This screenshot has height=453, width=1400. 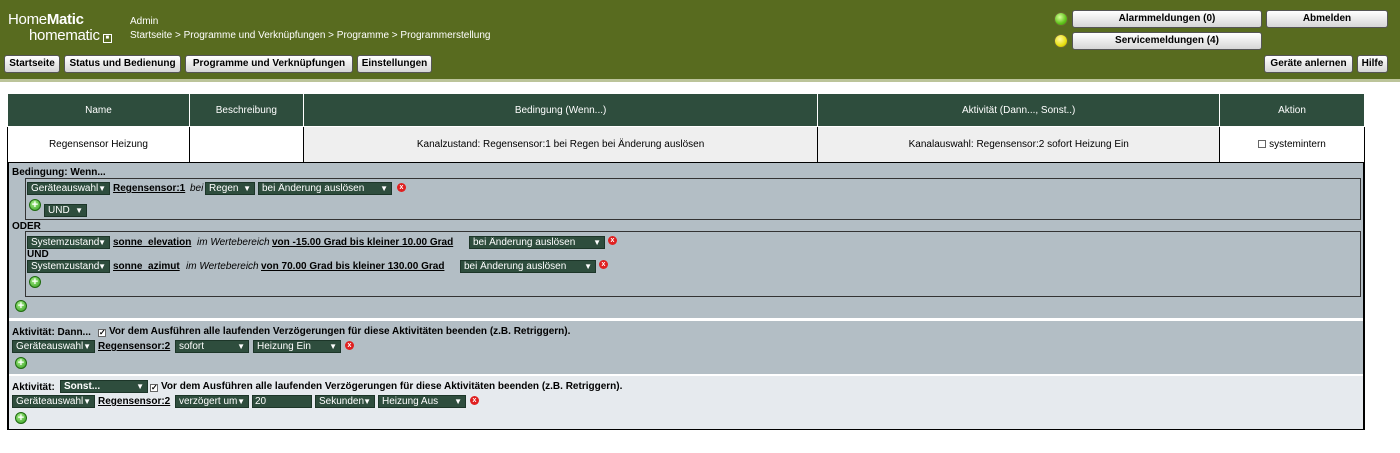 I want to click on program-description, so click(x=246, y=144).